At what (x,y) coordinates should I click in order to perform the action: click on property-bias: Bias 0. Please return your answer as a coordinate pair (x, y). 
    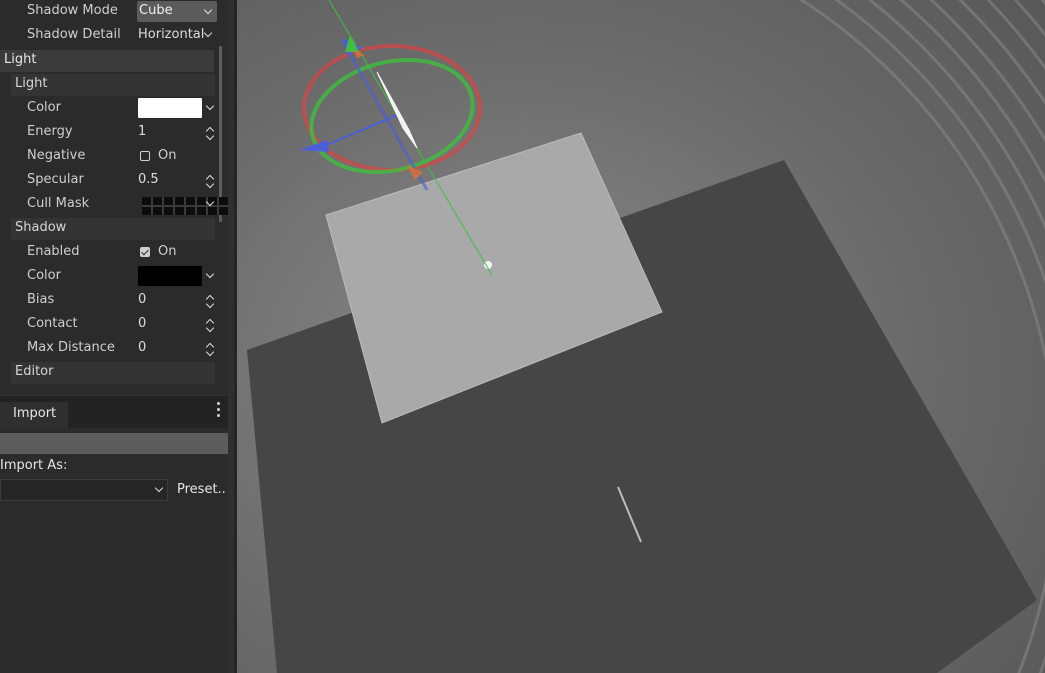
    Looking at the image, I should click on (114, 301).